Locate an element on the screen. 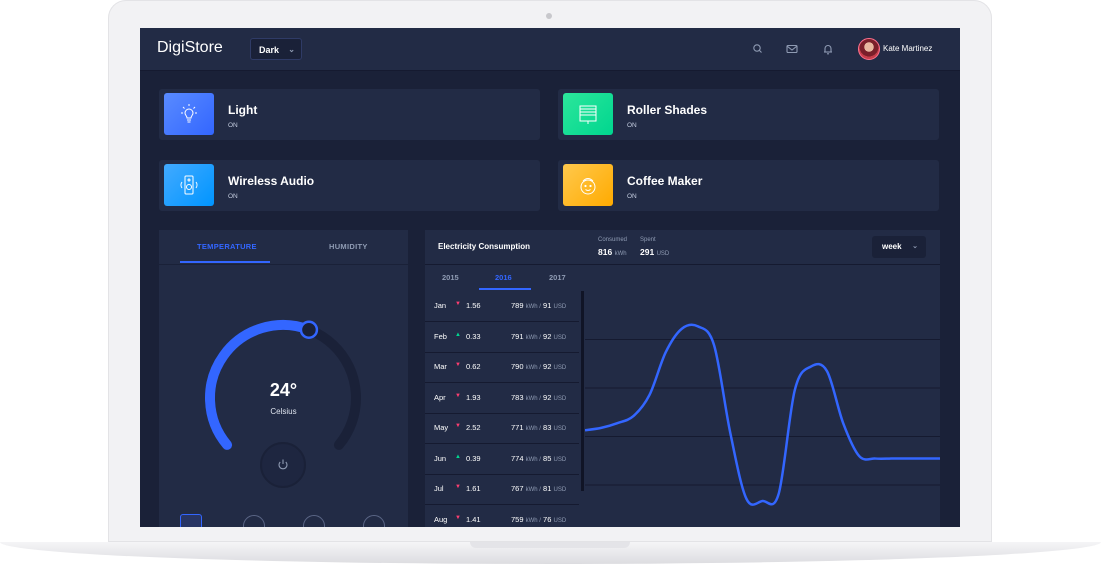 This screenshot has width=1101, height=564. usd-value: 81 is located at coordinates (547, 488).